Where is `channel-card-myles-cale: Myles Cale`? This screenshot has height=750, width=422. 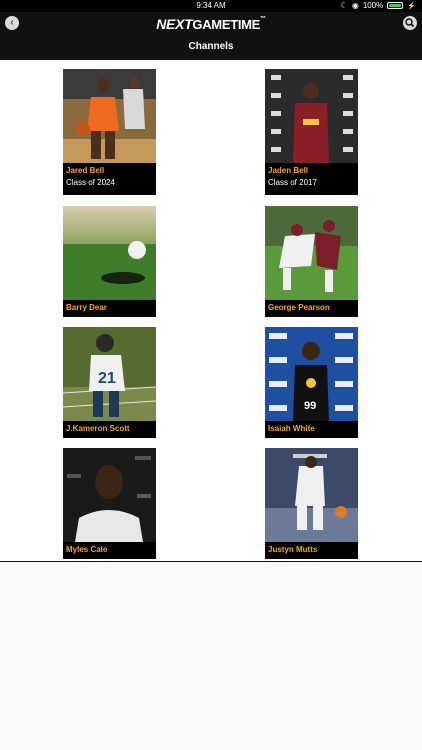 channel-card-myles-cale: Myles Cale is located at coordinates (109, 503).